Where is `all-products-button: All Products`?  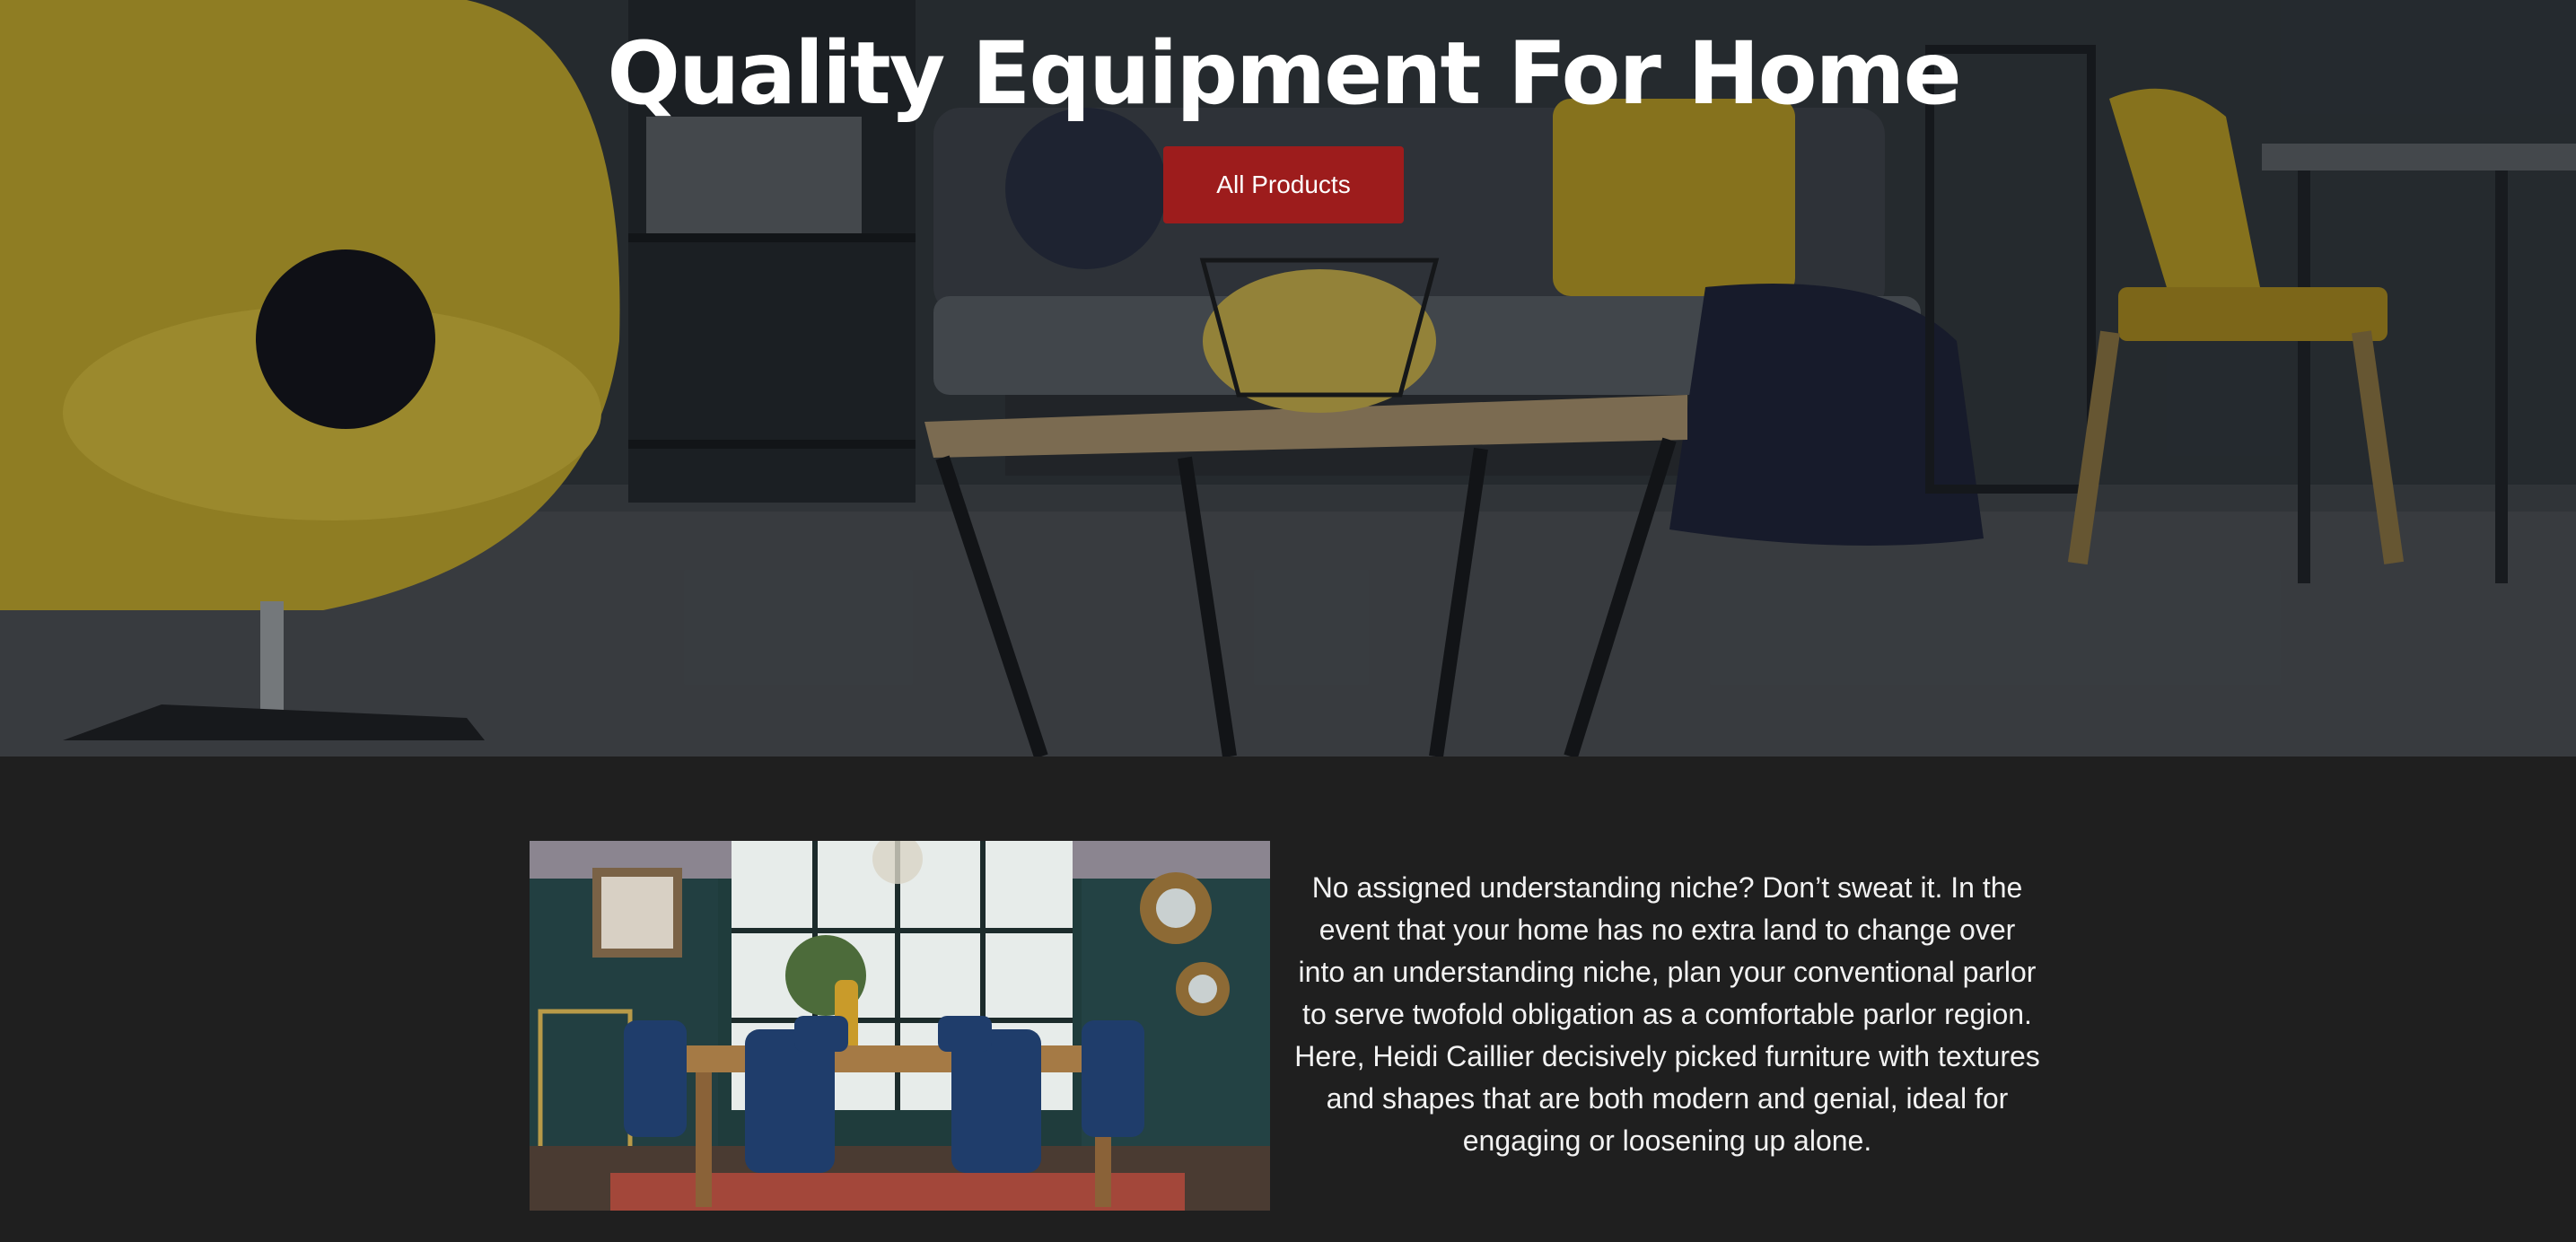 all-products-button: All Products is located at coordinates (1283, 185).